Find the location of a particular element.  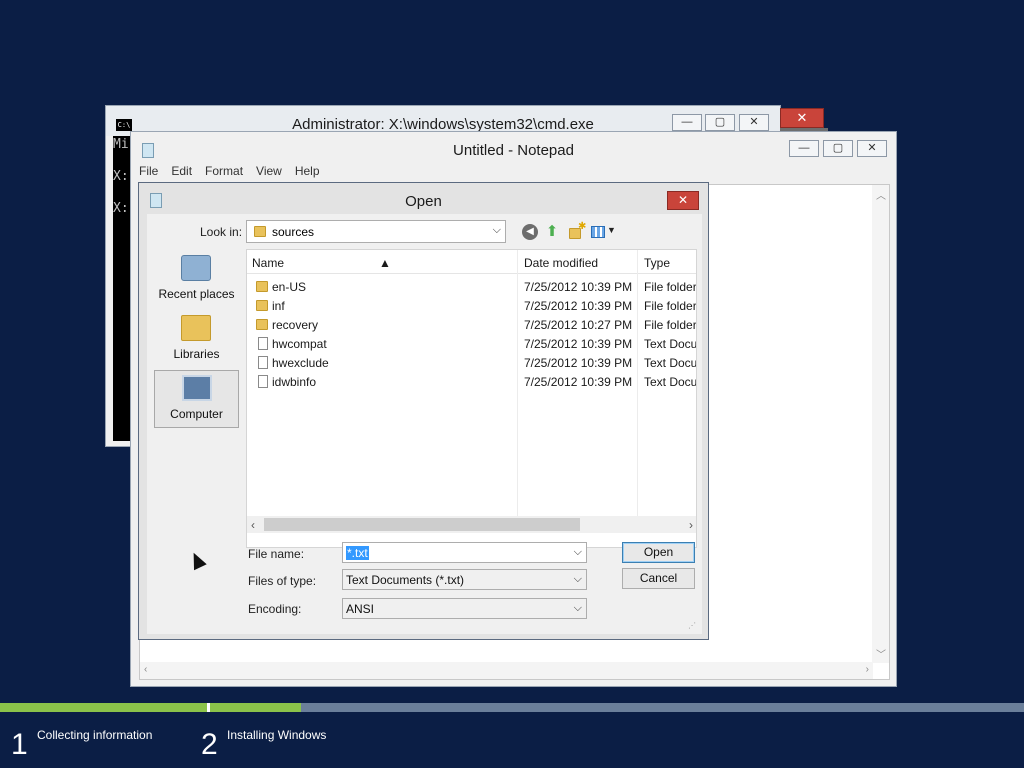

setup-progress-bar is located at coordinates (512, 707).